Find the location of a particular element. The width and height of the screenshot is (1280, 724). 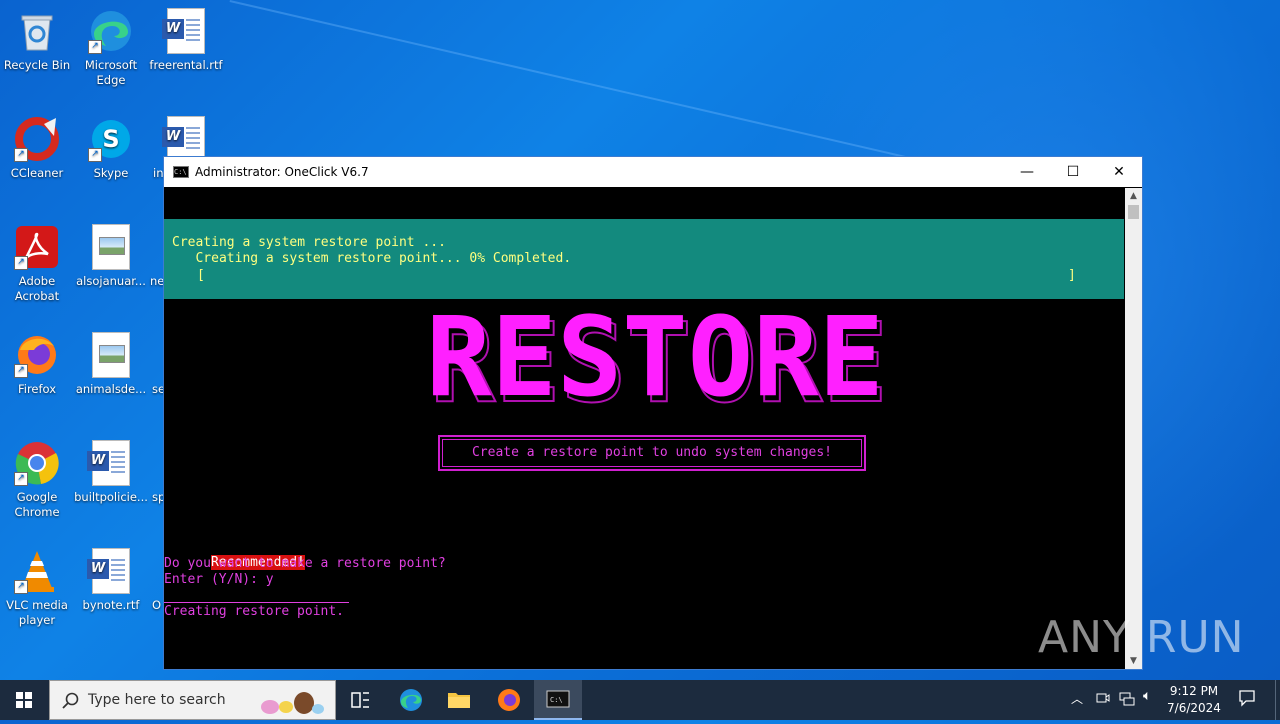

desktop-icon-recycle-bin: Recycle Bin is located at coordinates (37, 40).